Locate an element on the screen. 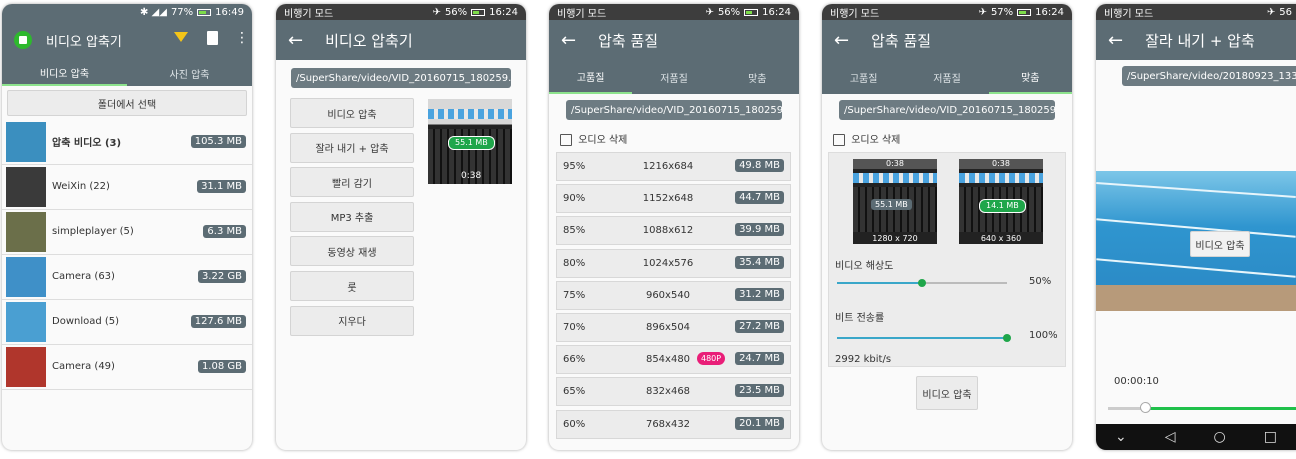 This screenshot has width=1296, height=459. folder-row: 압축 비디오 (3) 105.3 MB is located at coordinates (127, 142).